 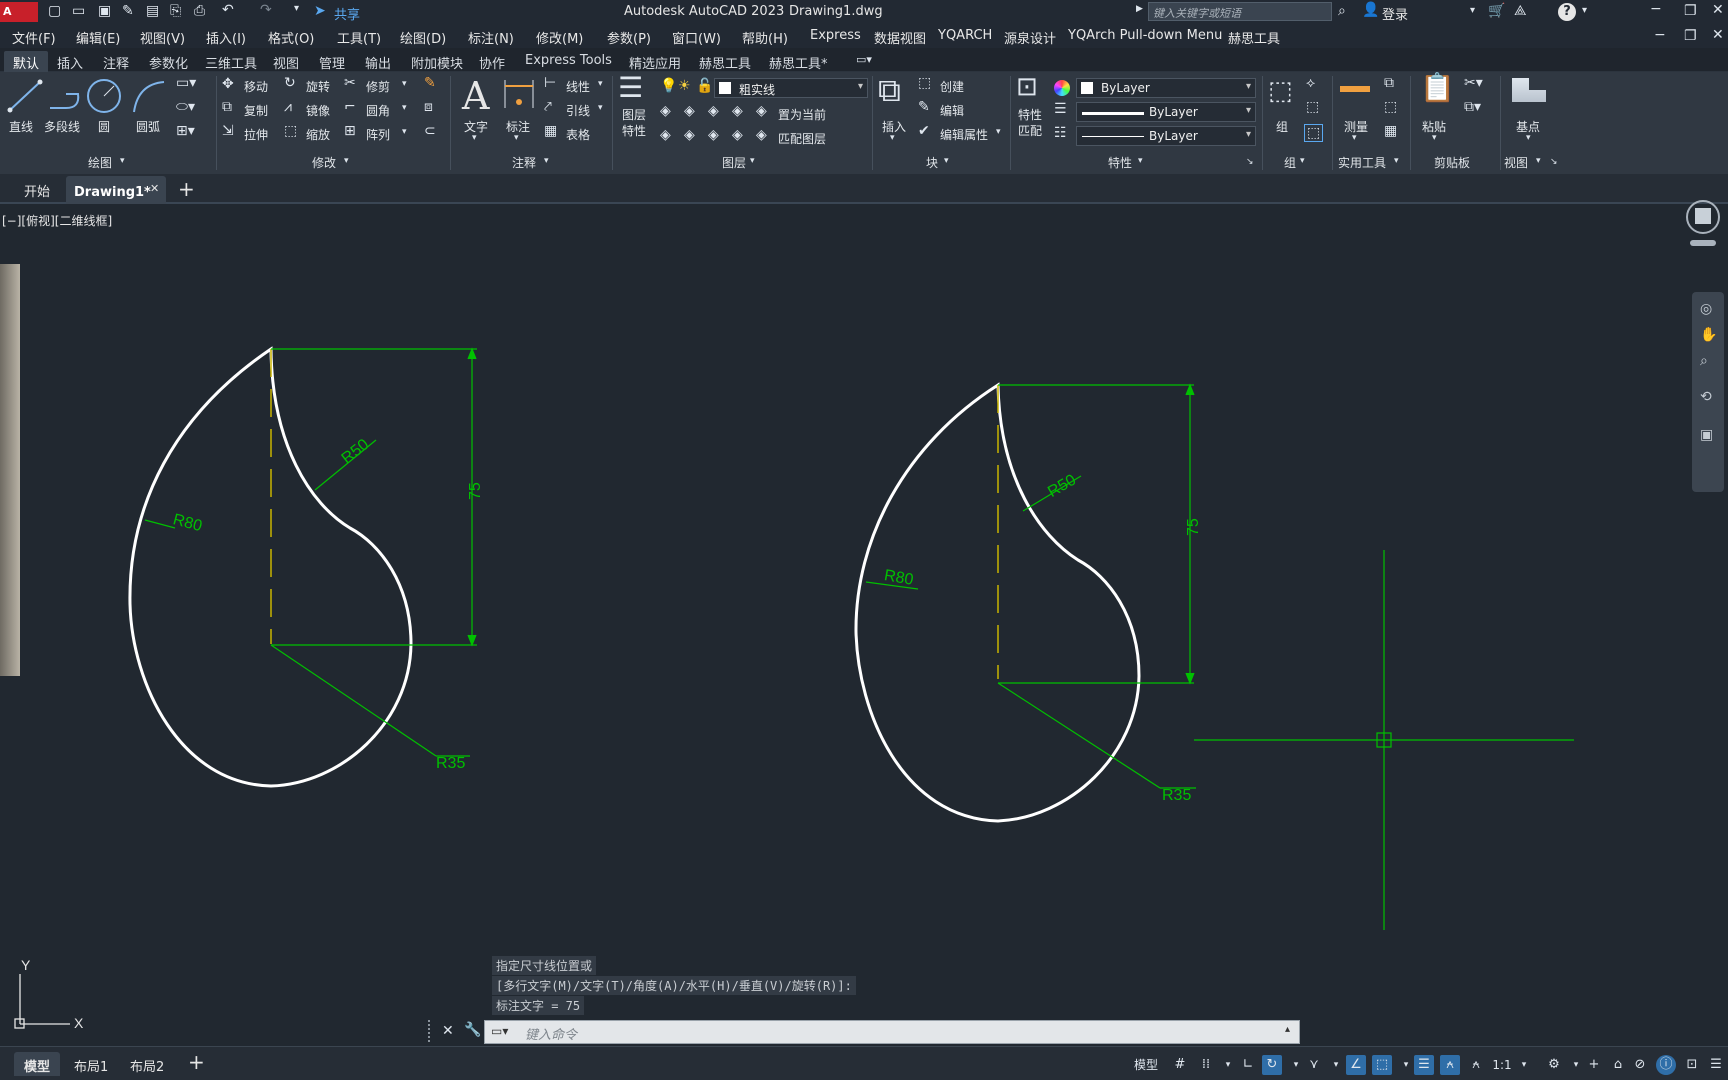 I want to click on create-block-label: 创建, so click(x=952, y=86).